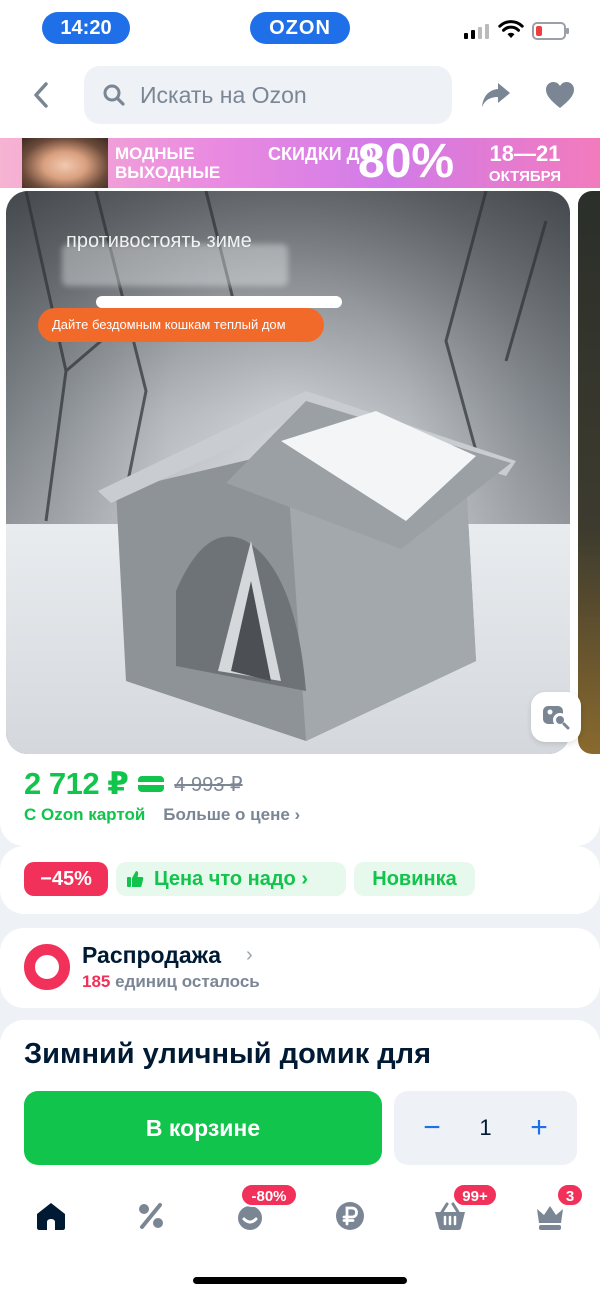  What do you see at coordinates (219, 302) in the screenshot?
I see `image-snow-decoration` at bounding box center [219, 302].